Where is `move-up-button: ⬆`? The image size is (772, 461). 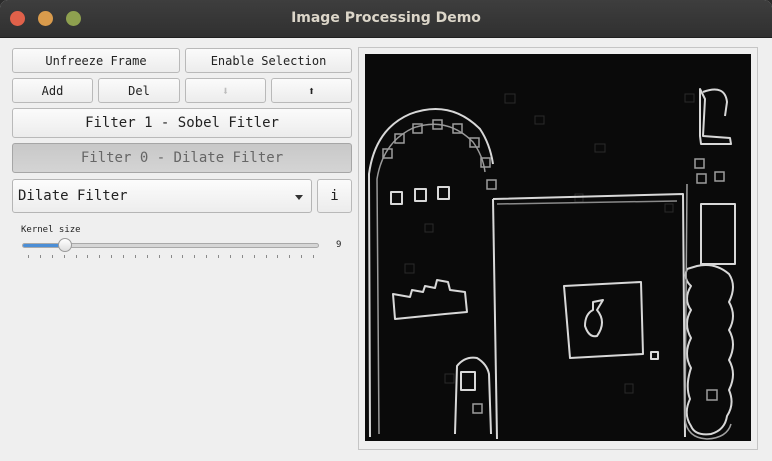
move-up-button: ⬆ is located at coordinates (311, 90).